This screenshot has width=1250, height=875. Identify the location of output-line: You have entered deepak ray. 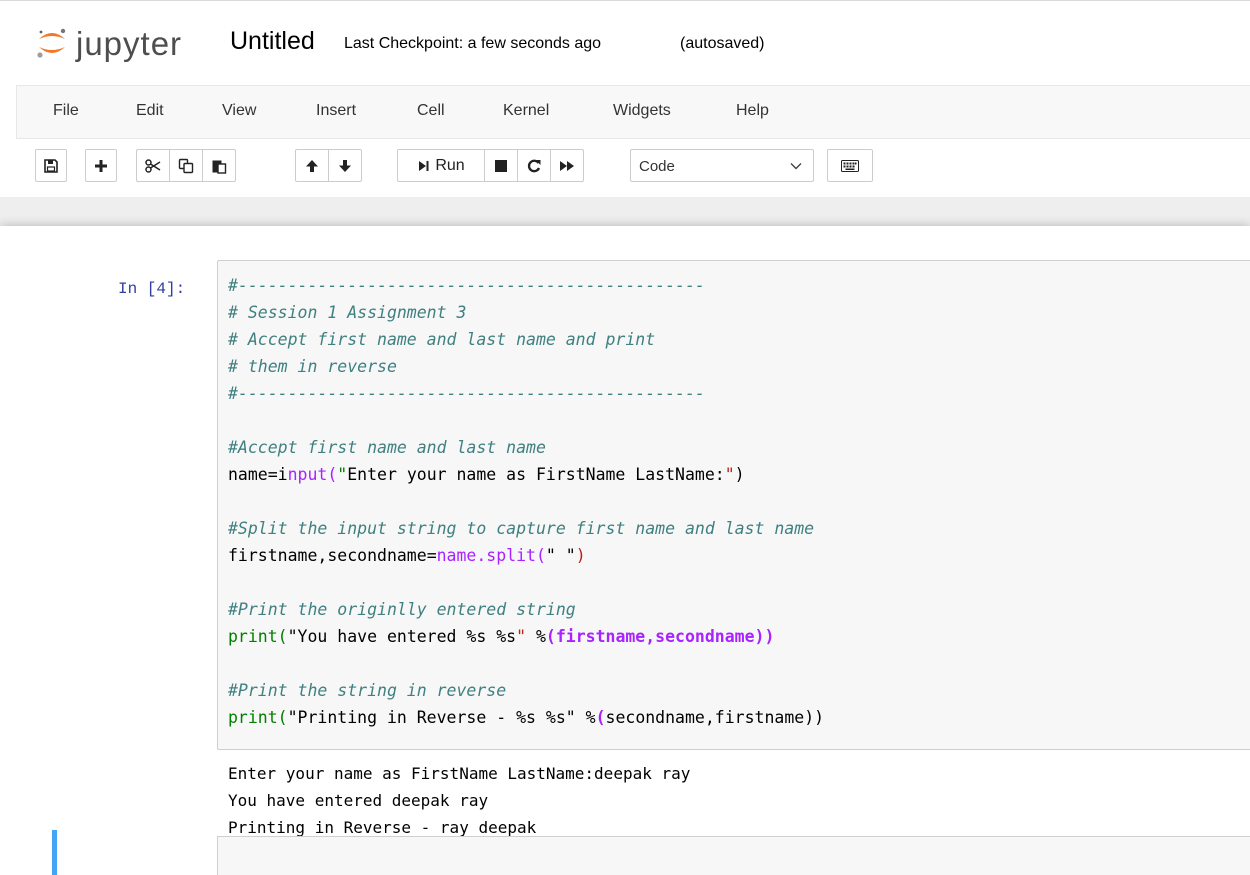
(358, 800).